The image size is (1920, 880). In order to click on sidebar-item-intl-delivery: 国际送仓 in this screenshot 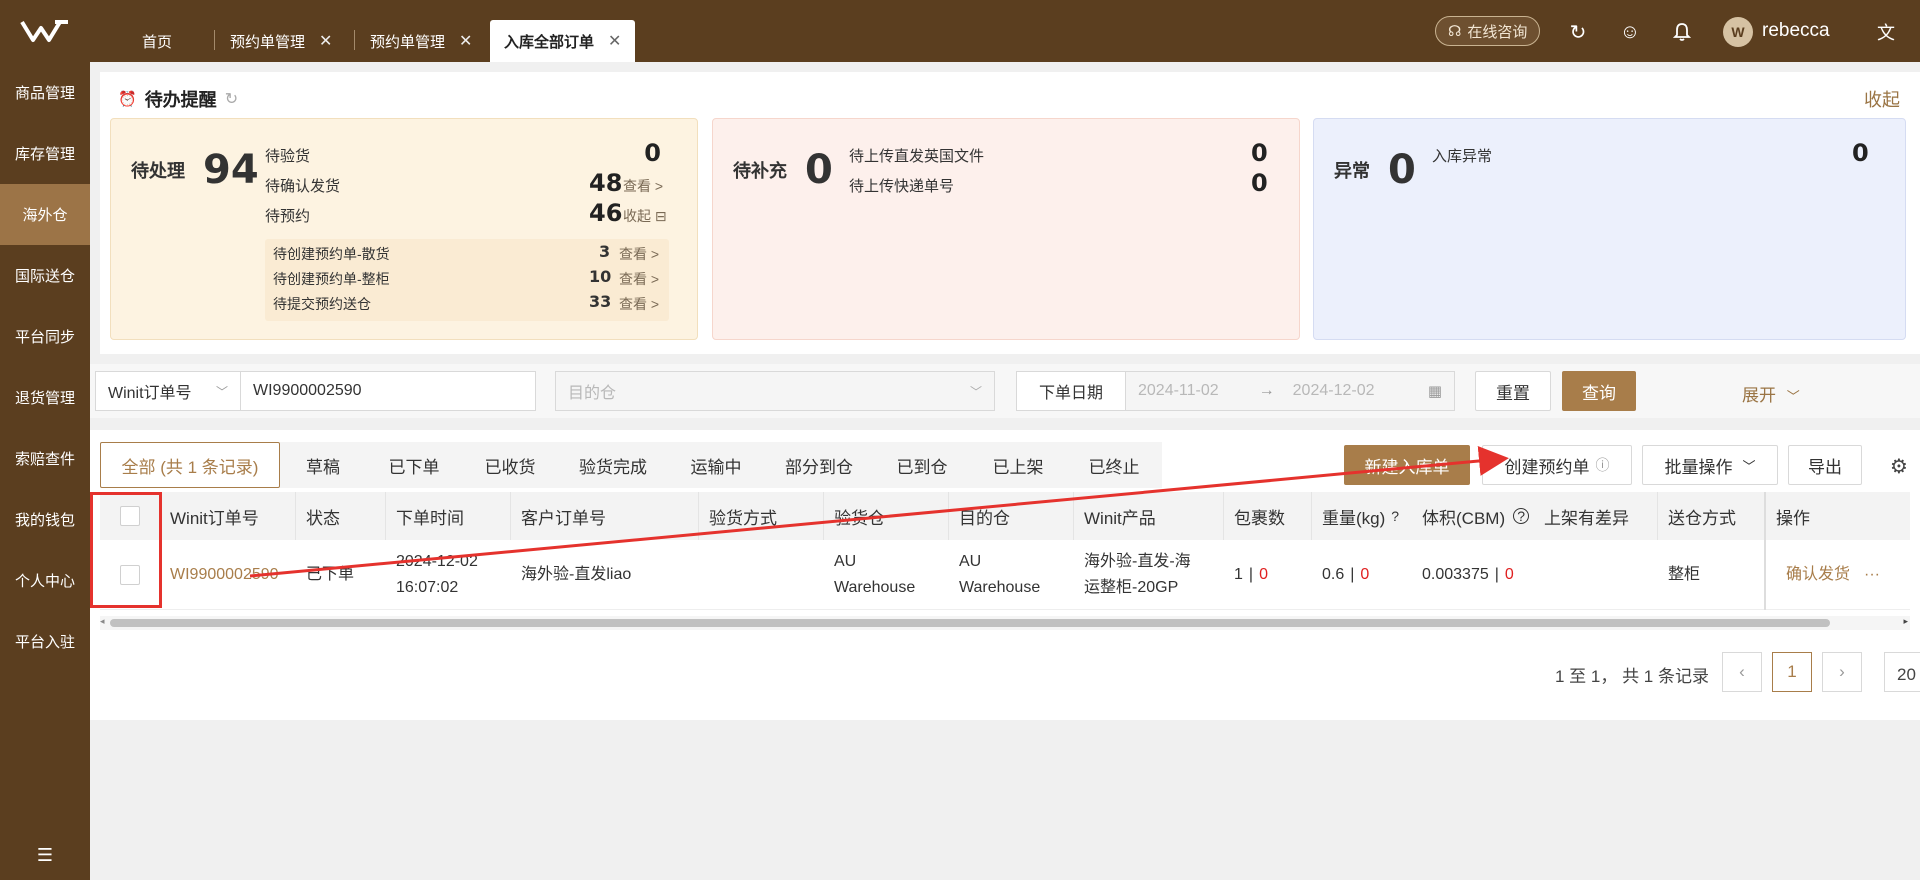, I will do `click(45, 275)`.